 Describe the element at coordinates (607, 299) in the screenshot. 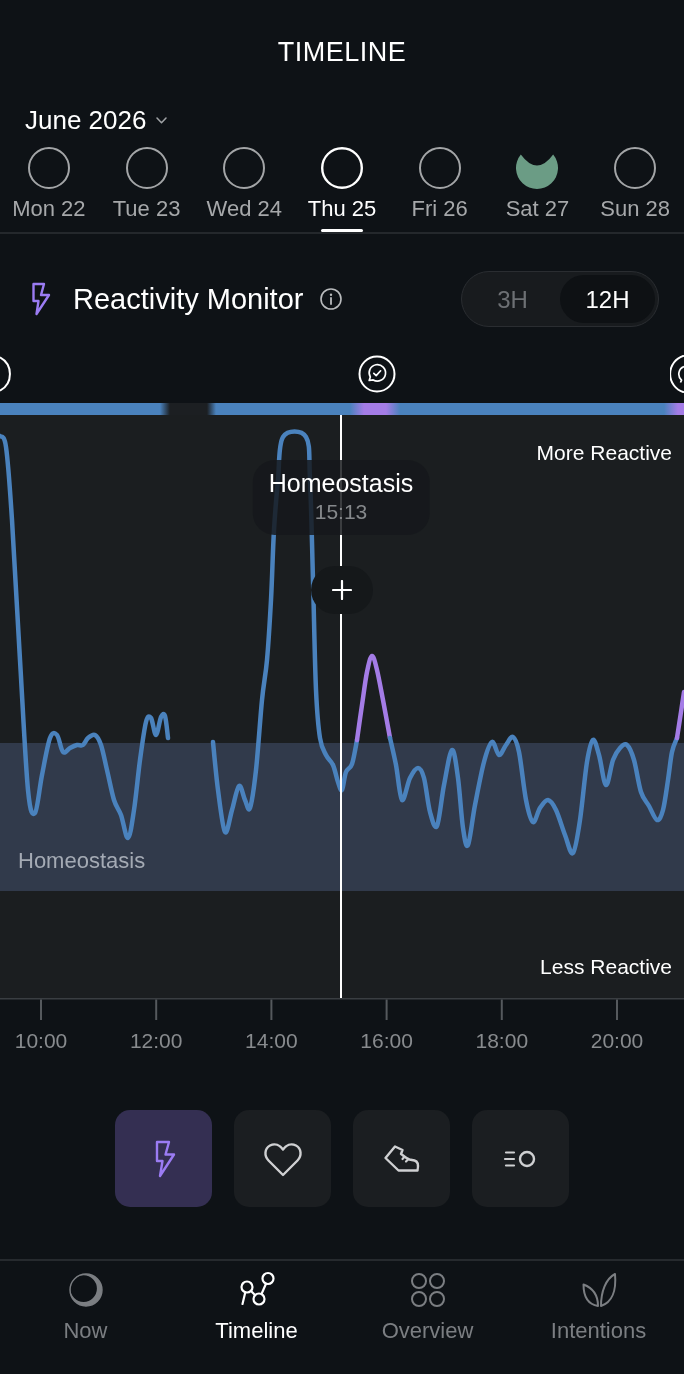

I see `range-tab: 12H` at that location.